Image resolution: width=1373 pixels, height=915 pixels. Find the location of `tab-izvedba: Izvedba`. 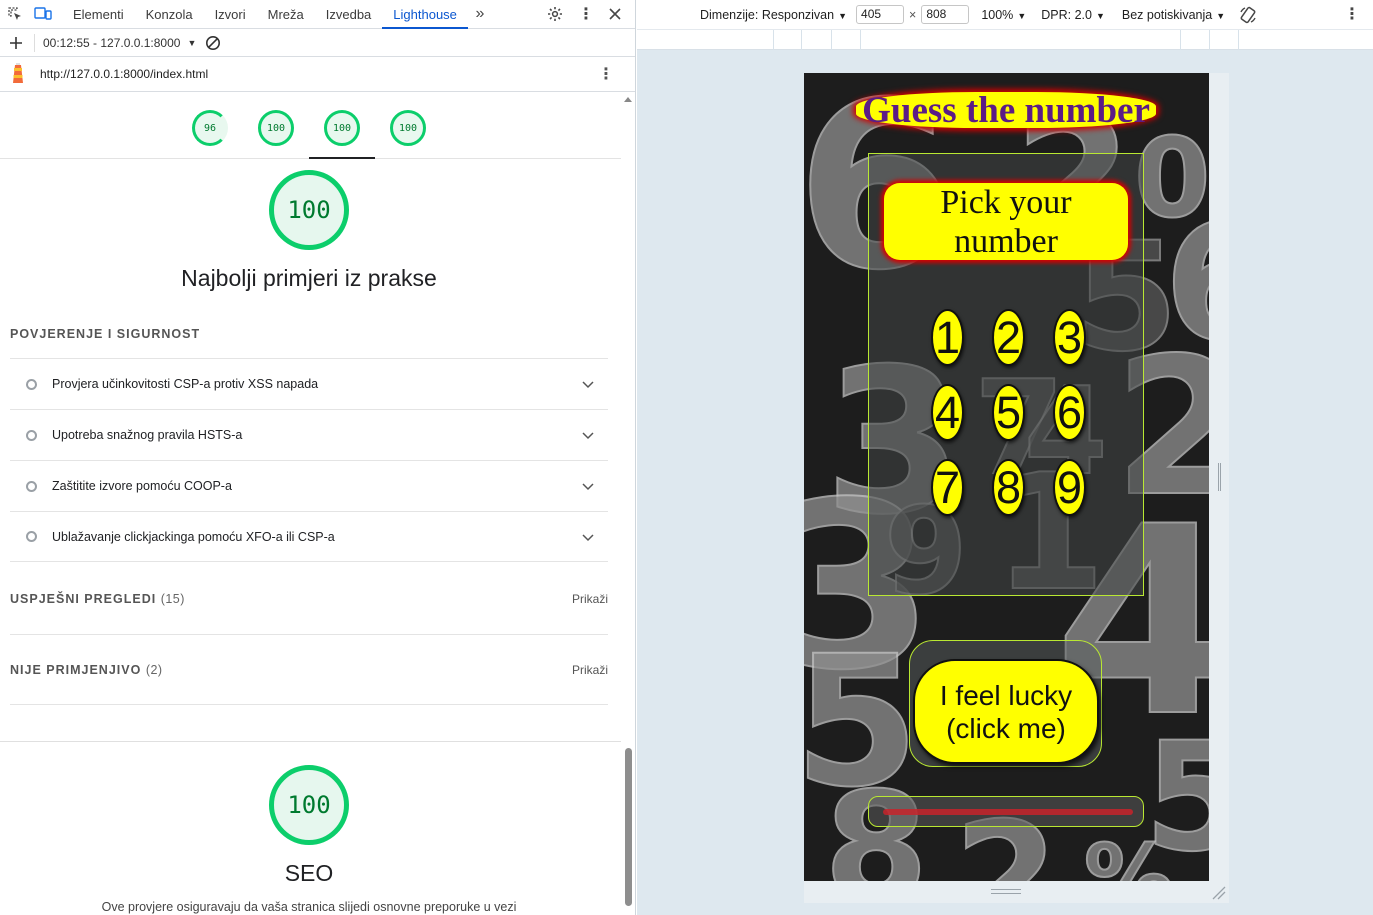

tab-izvedba: Izvedba is located at coordinates (349, 14).